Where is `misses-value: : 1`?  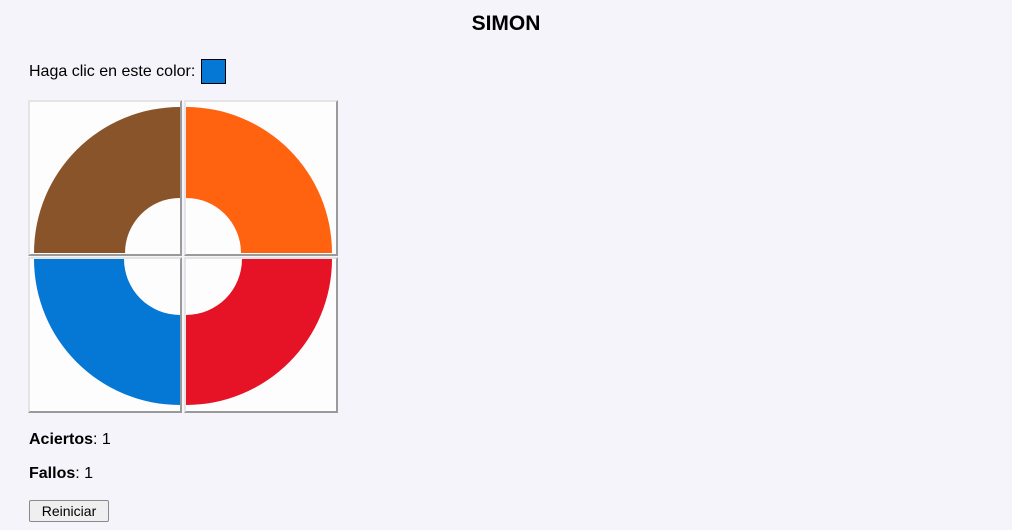
misses-value: : 1 is located at coordinates (84, 473).